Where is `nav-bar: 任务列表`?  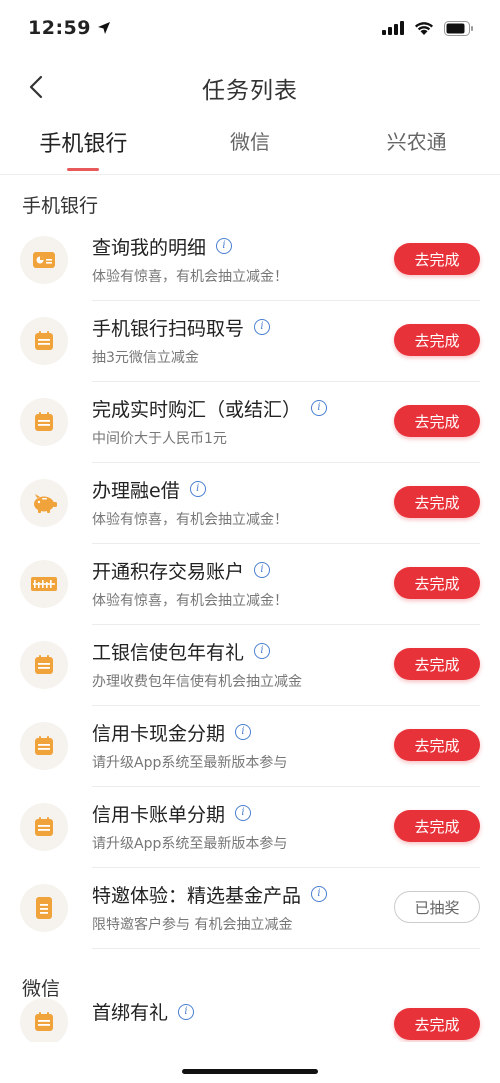 nav-bar: 任务列表 is located at coordinates (250, 88).